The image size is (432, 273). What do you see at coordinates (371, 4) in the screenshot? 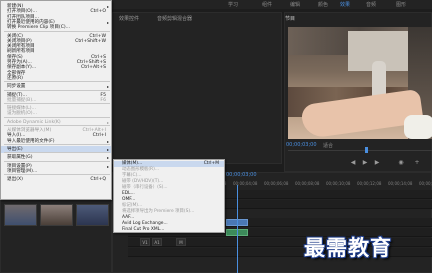
I see `workspace-tab: 音频` at bounding box center [371, 4].